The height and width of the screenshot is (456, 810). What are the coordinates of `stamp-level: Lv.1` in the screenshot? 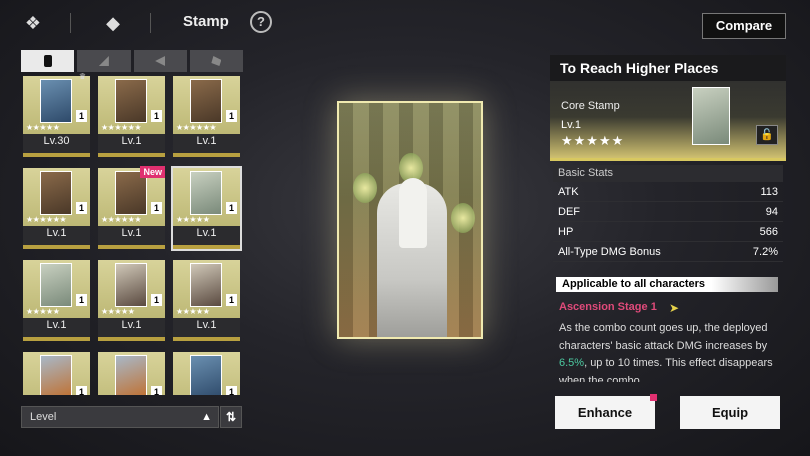 It's located at (571, 125).